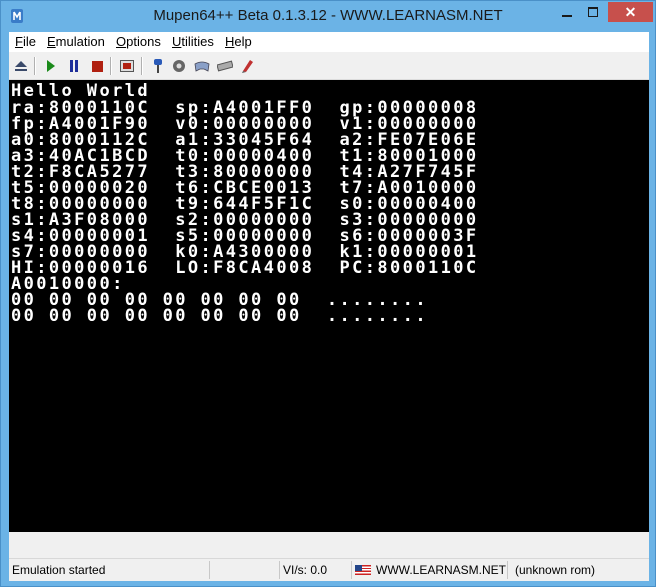  Describe the element at coordinates (230, 41) in the screenshot. I see `menu-help-accel: H` at that location.